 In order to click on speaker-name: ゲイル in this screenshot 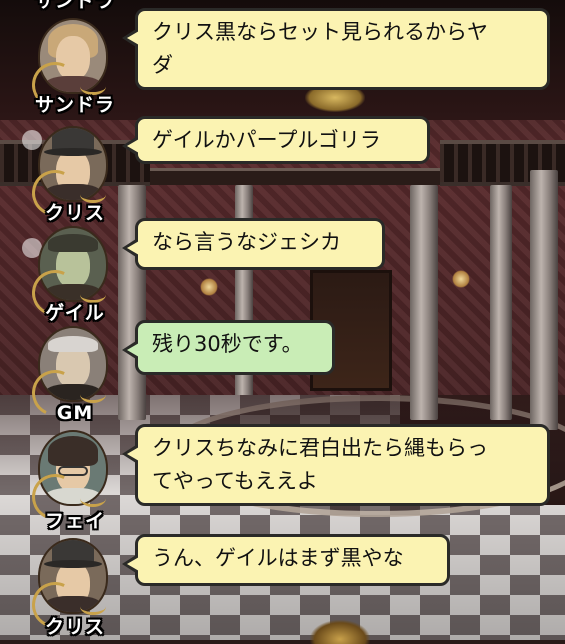, I will do `click(75, 313)`.